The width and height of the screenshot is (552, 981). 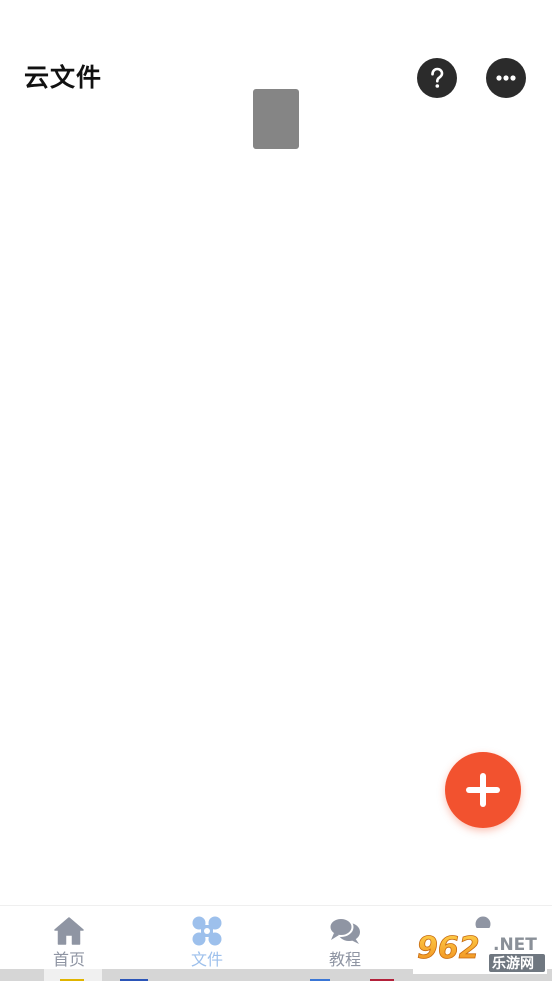 What do you see at coordinates (513, 963) in the screenshot?
I see `watermark-subtitle: 乐游网` at bounding box center [513, 963].